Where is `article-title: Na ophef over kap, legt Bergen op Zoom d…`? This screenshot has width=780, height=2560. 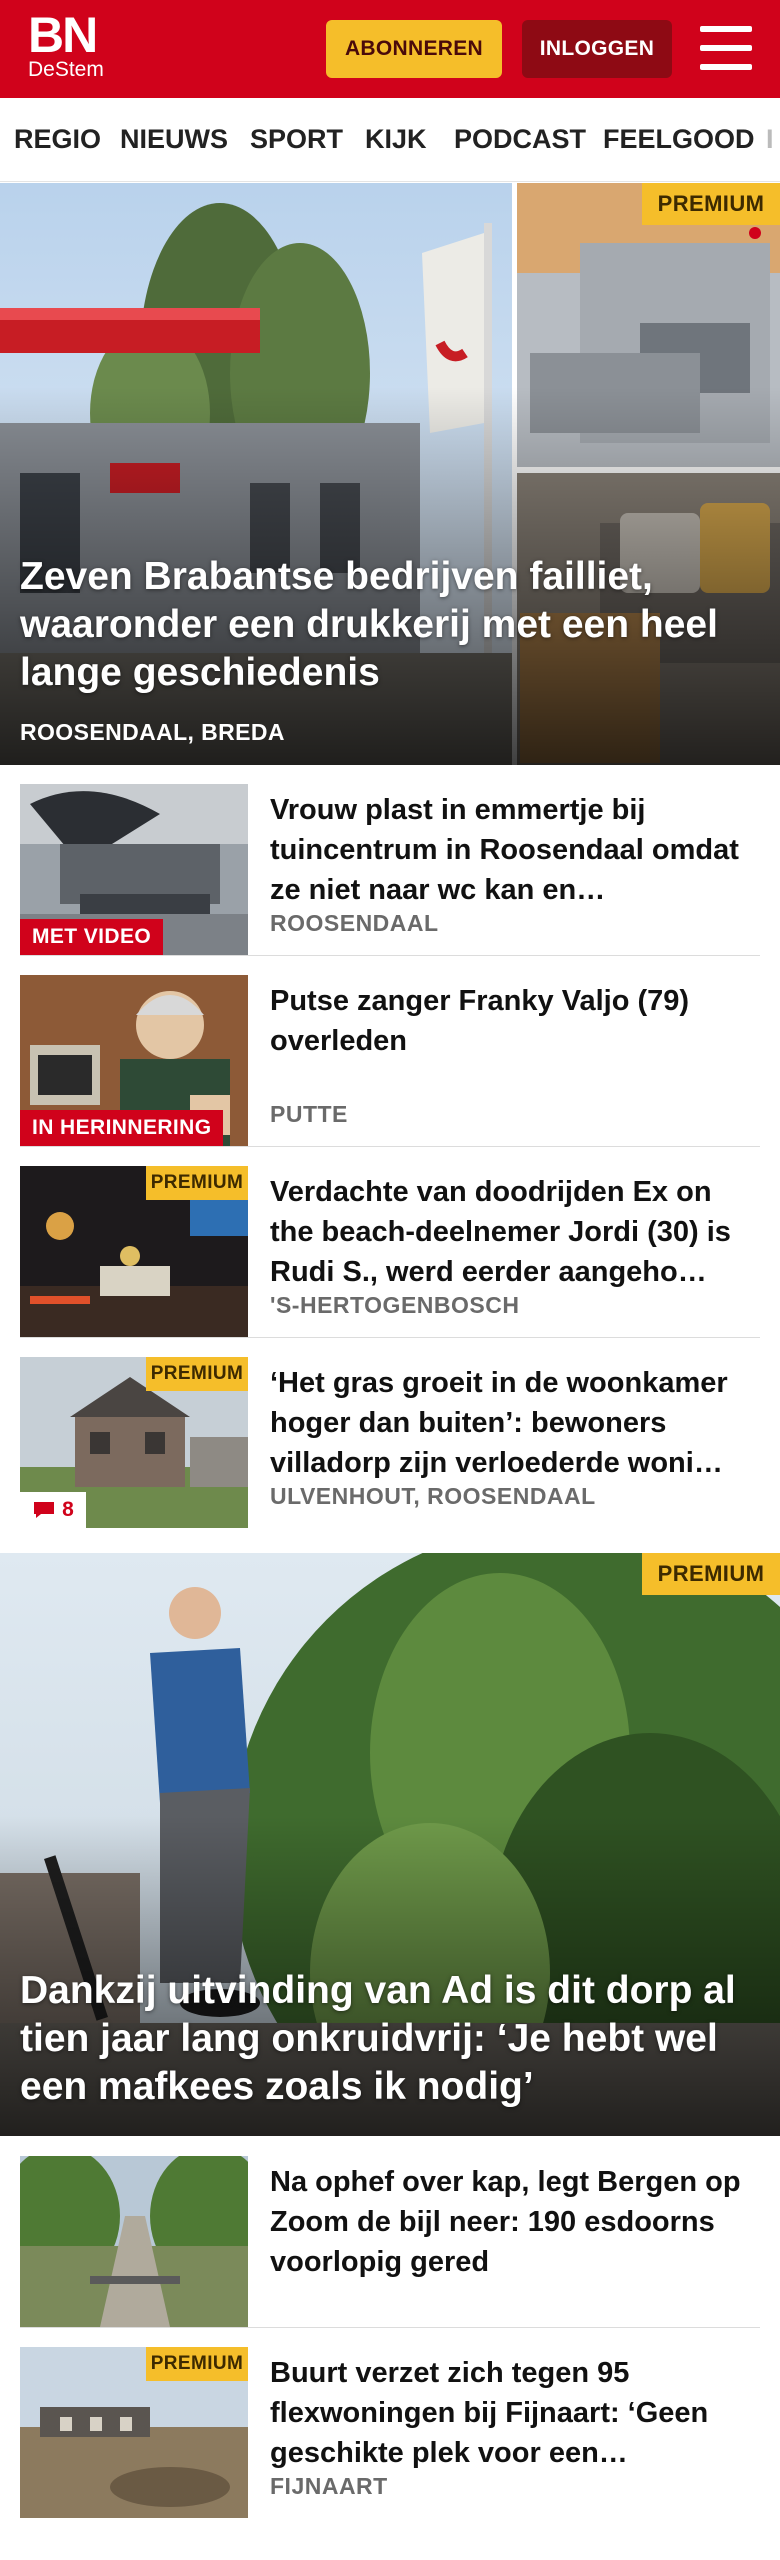
article-title: Na ophef over kap, legt Bergen op Zoom d… is located at coordinates (505, 2222).